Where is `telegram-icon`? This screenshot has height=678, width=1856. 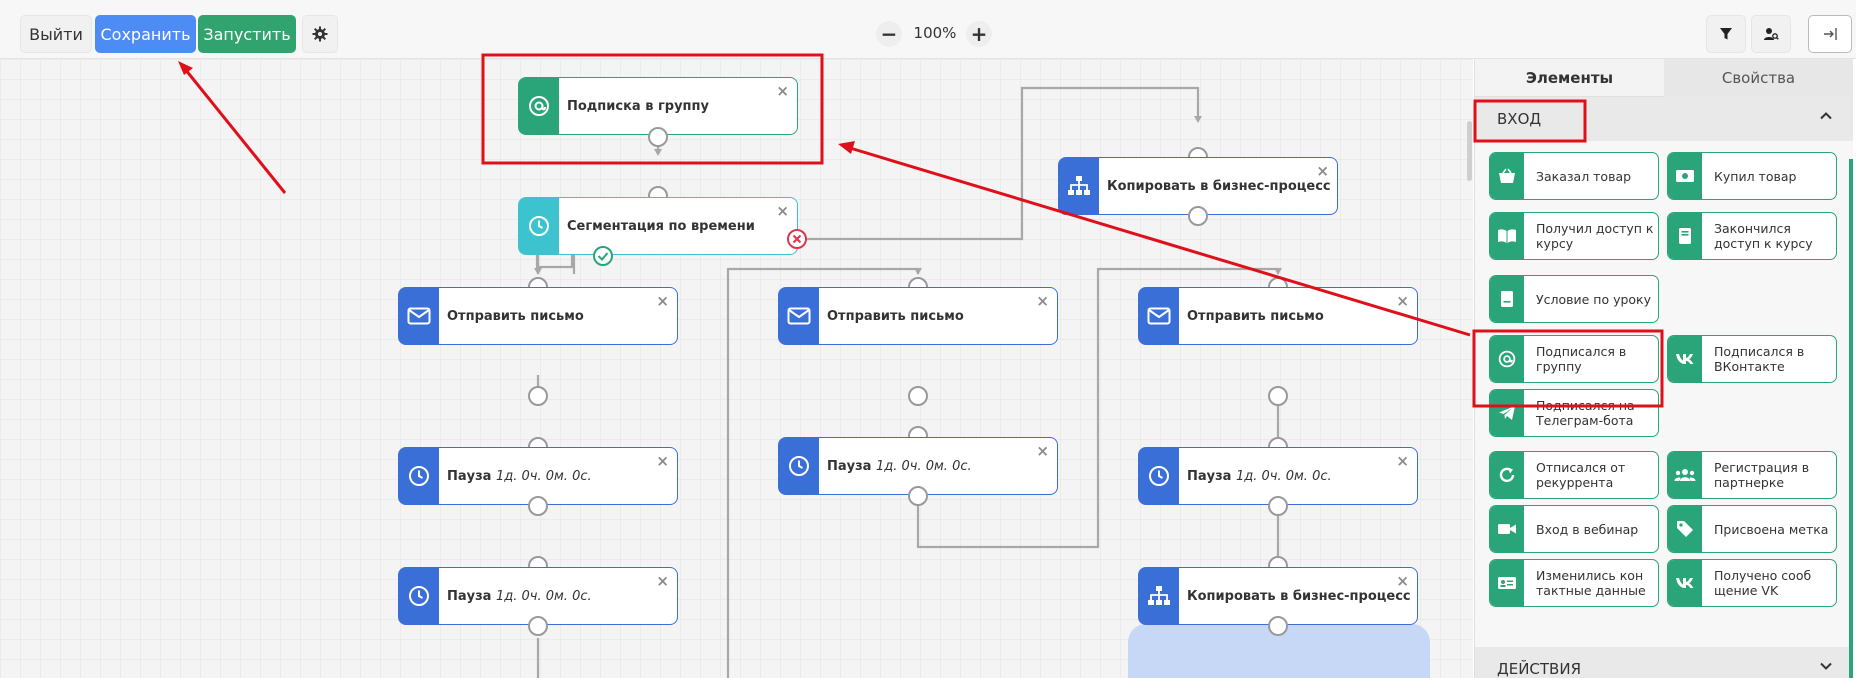 telegram-icon is located at coordinates (1507, 413).